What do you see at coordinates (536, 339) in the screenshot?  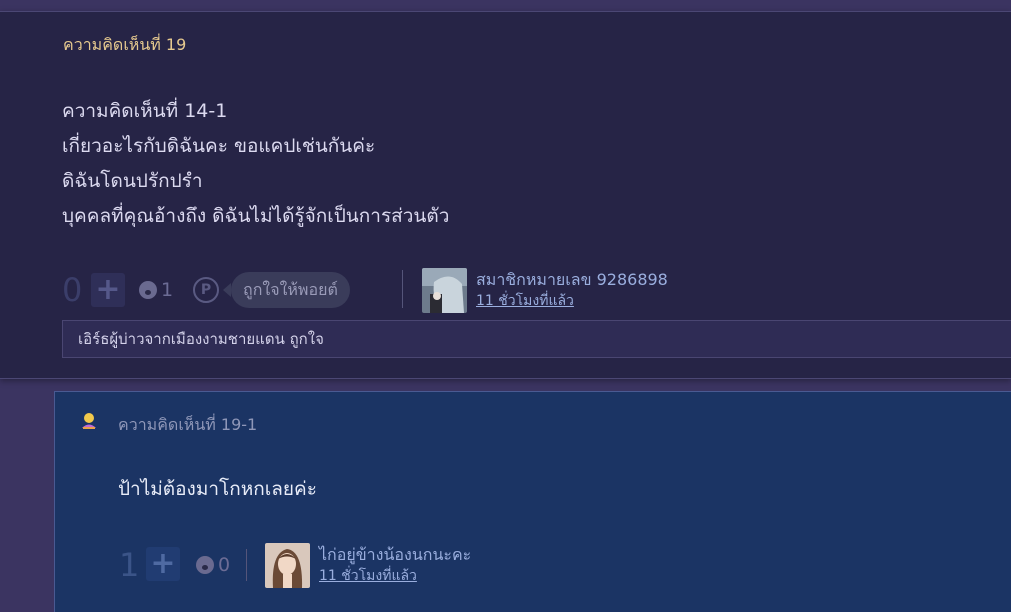 I see `reaction-bar: เอิร์ธผู้บ่าวจากเมืองงามชายแดน ถูกใจ` at bounding box center [536, 339].